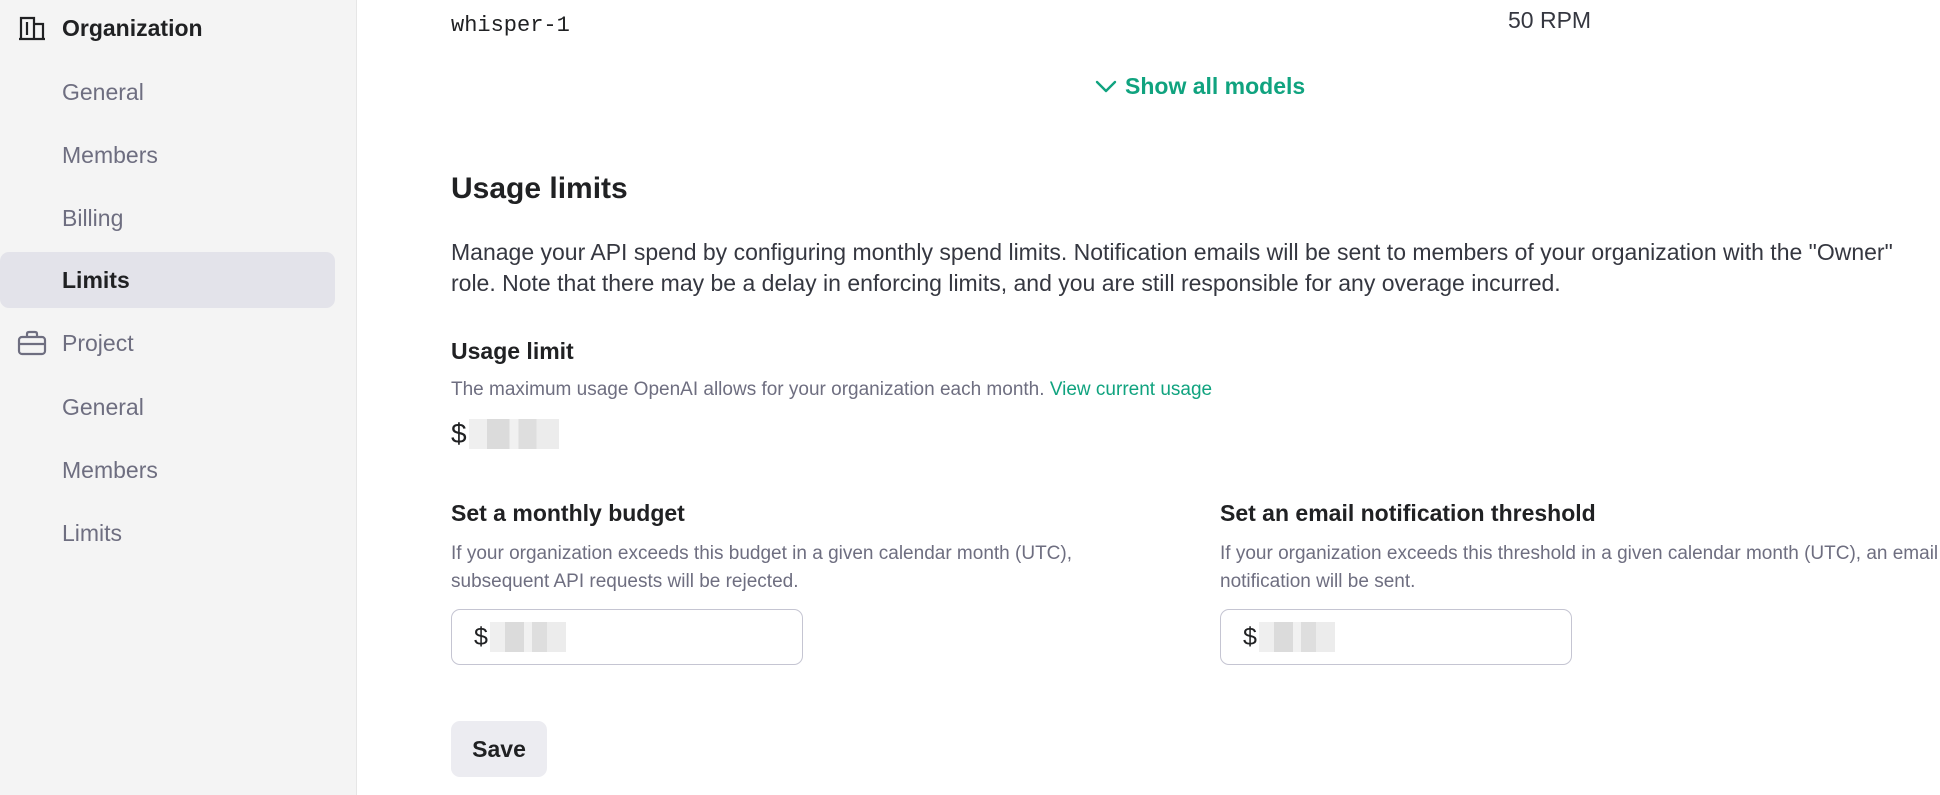  I want to click on show-all-models-link: Show all models, so click(1200, 86).